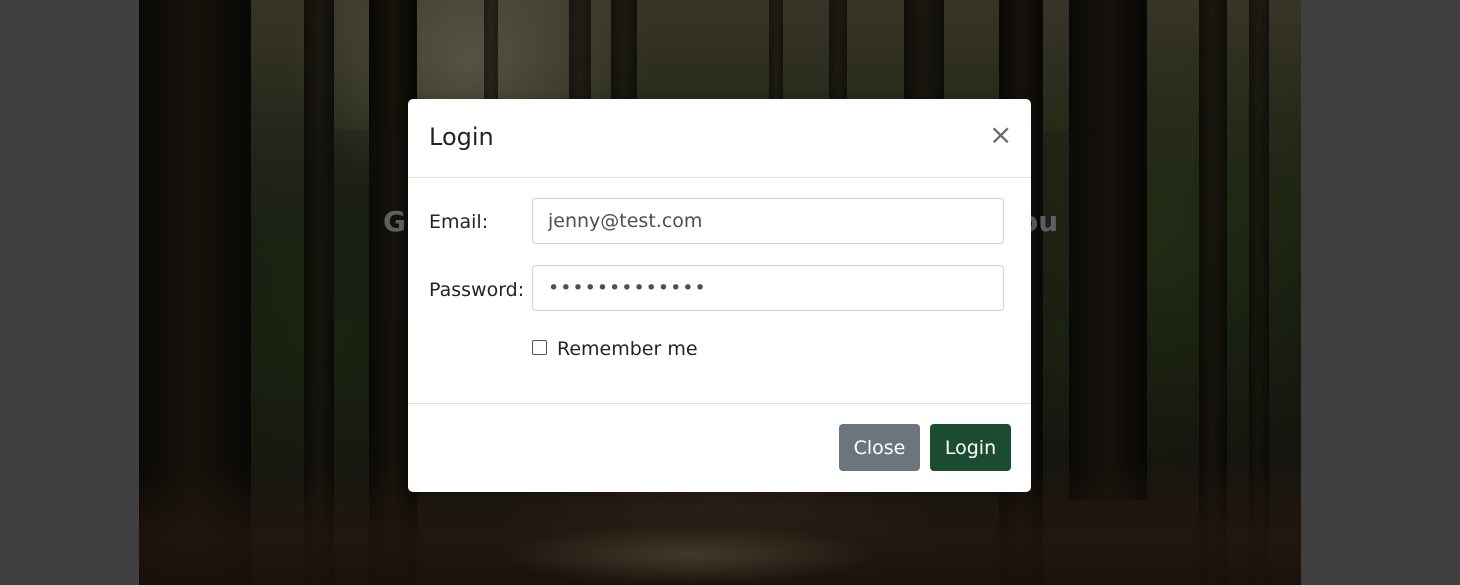 Image resolution: width=1460 pixels, height=585 pixels. What do you see at coordinates (719, 447) in the screenshot?
I see `modal-footer: Close Login` at bounding box center [719, 447].